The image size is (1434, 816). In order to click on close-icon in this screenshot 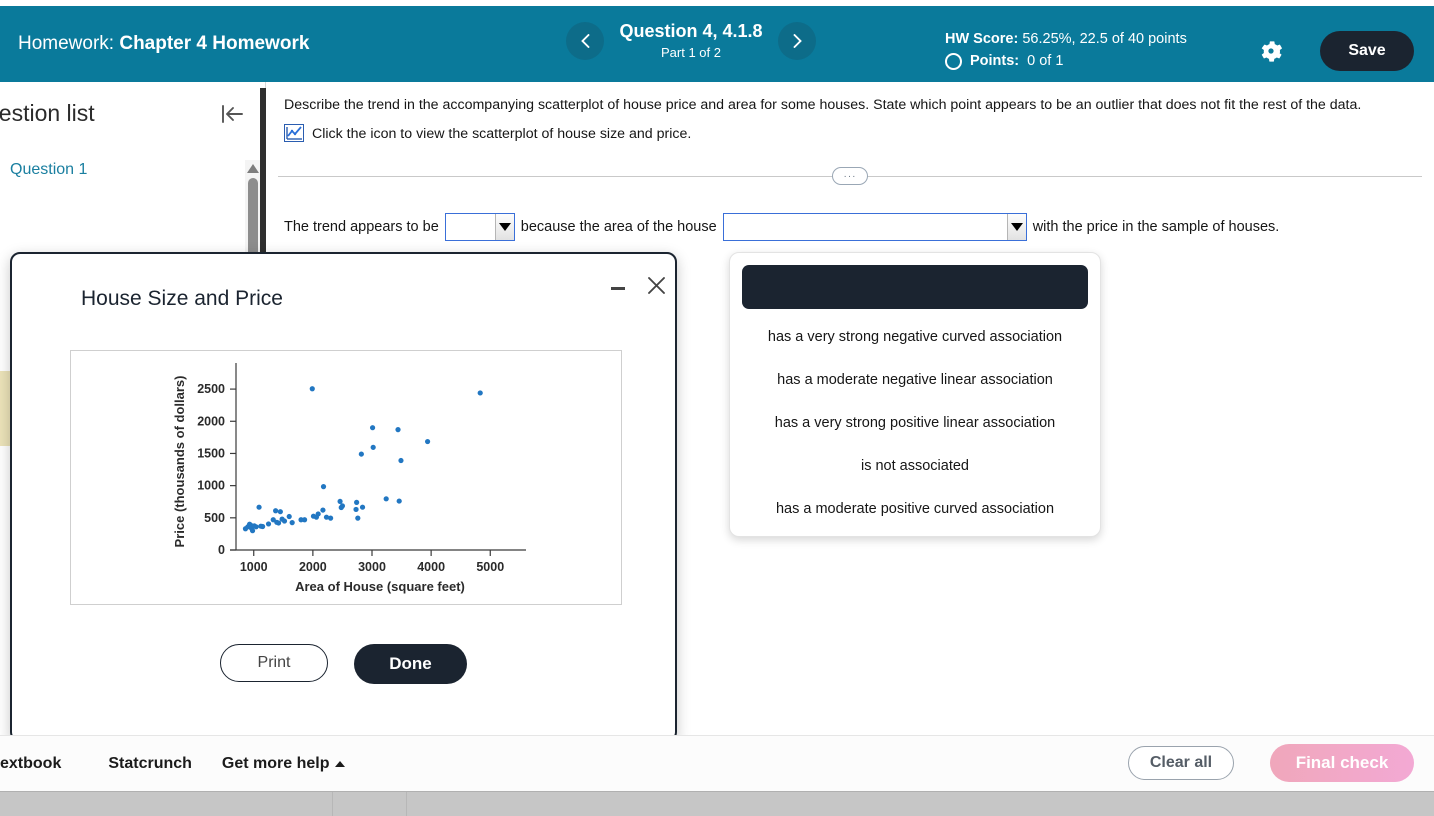, I will do `click(656, 285)`.